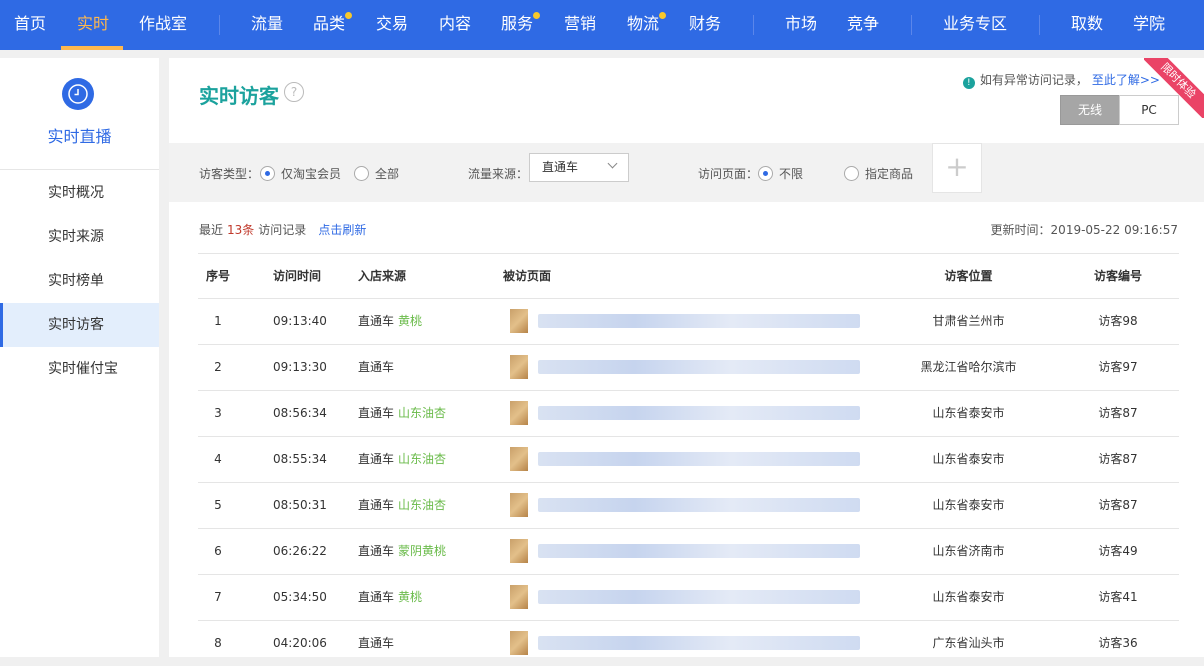 The height and width of the screenshot is (666, 1204). Describe the element at coordinates (267, 25) in the screenshot. I see `nav-traffic: 流量` at that location.